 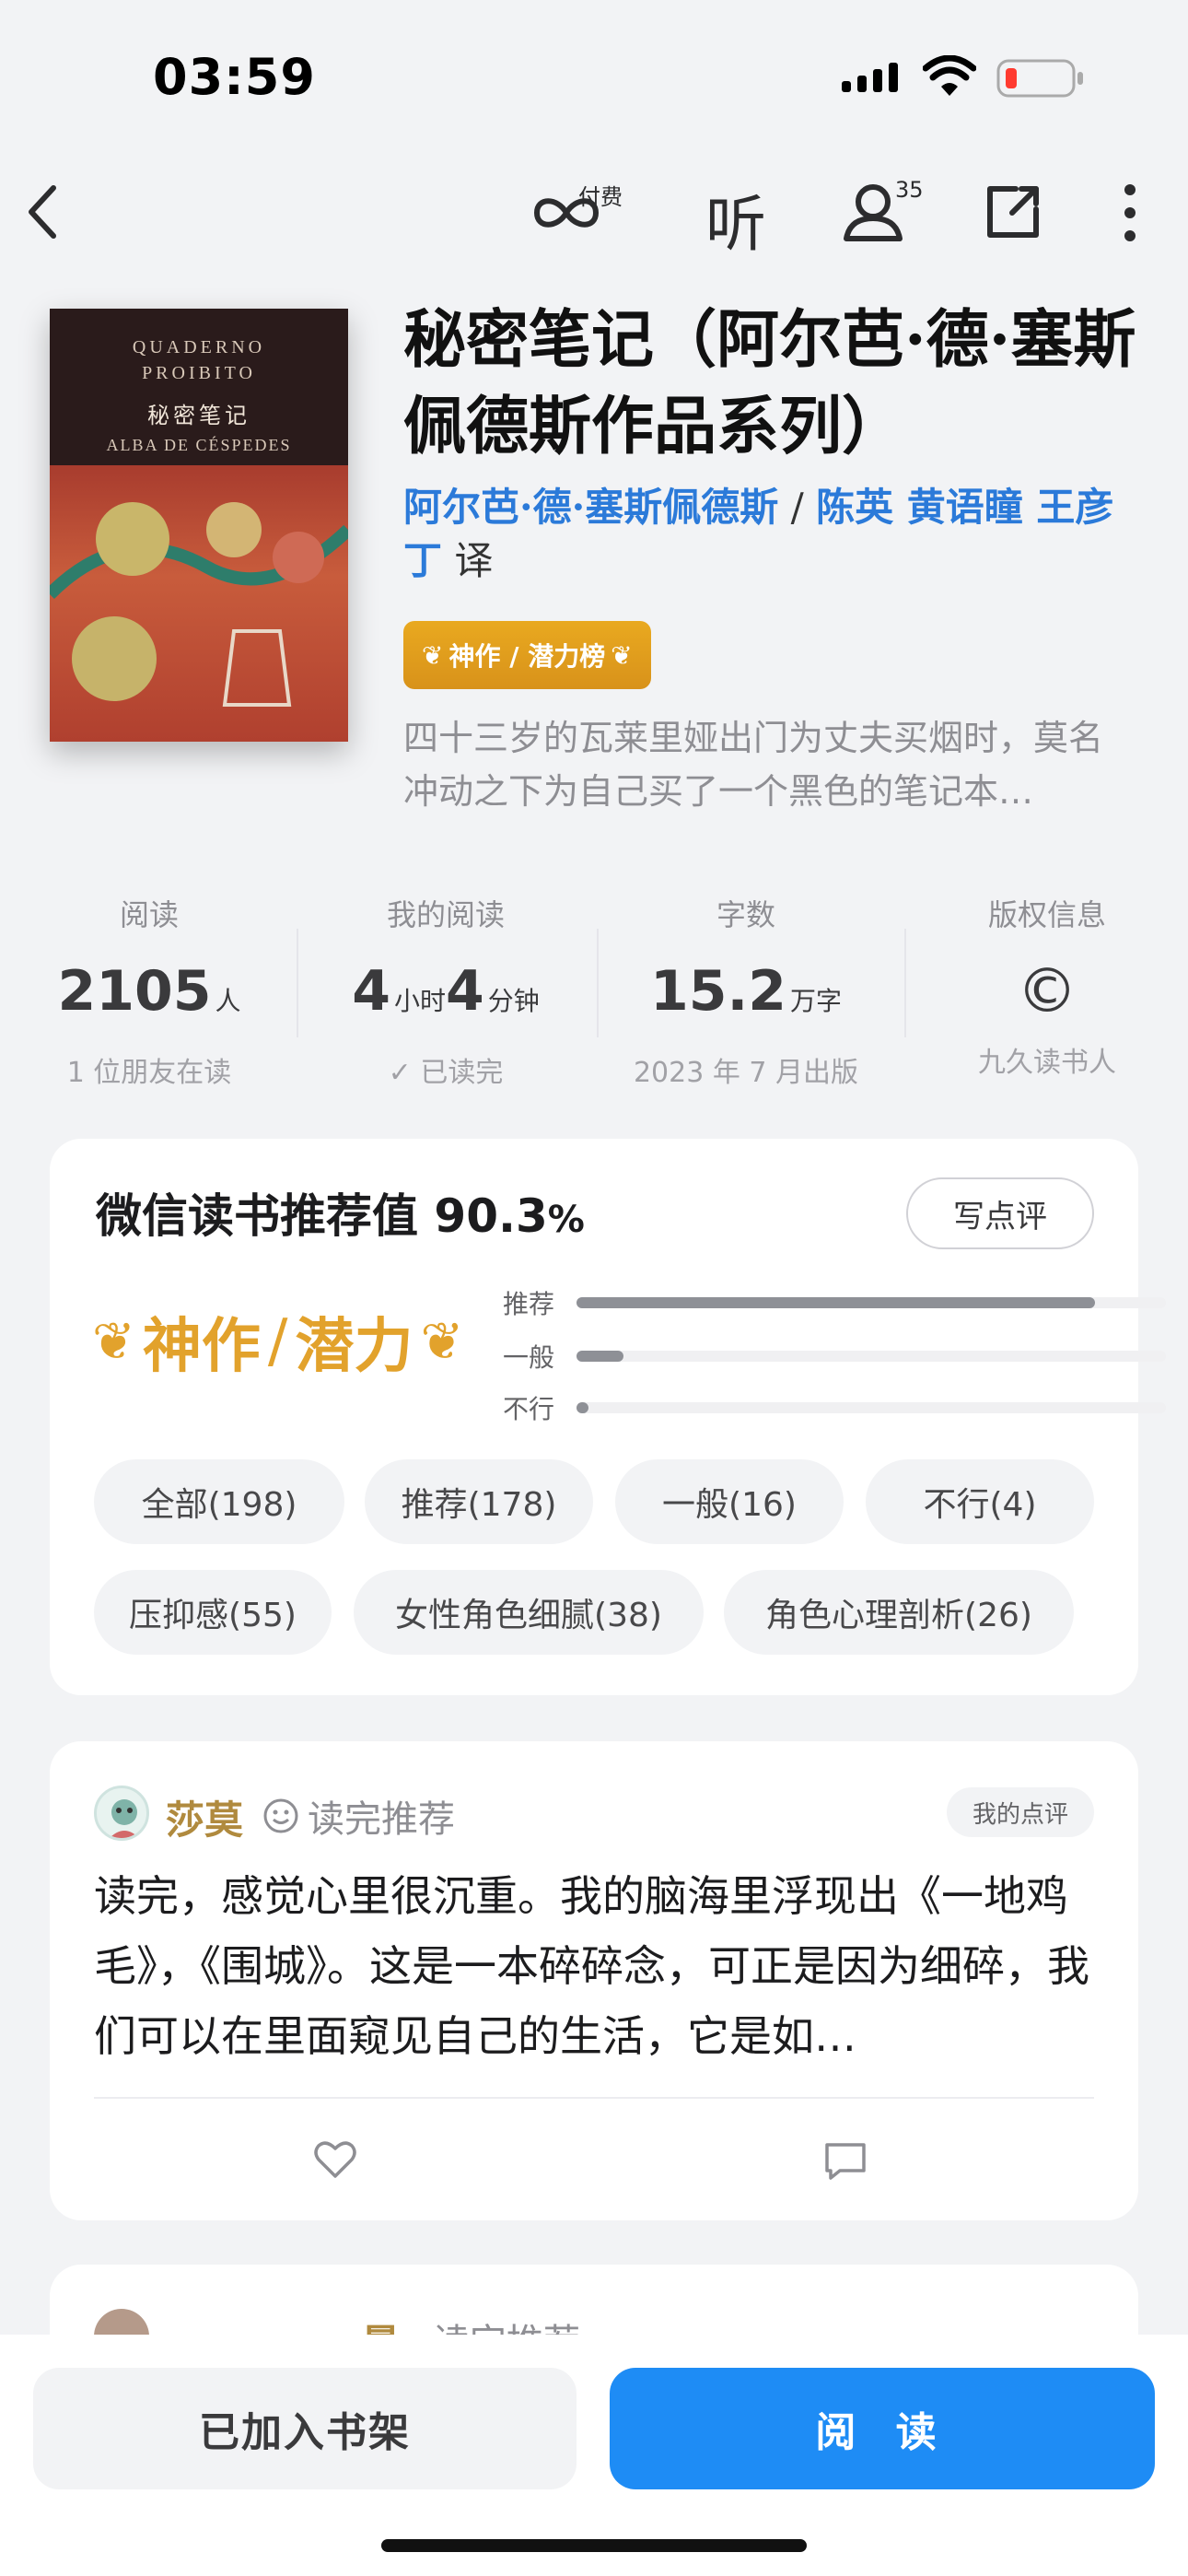 What do you see at coordinates (228, 1001) in the screenshot?
I see `stat-unit: 人` at bounding box center [228, 1001].